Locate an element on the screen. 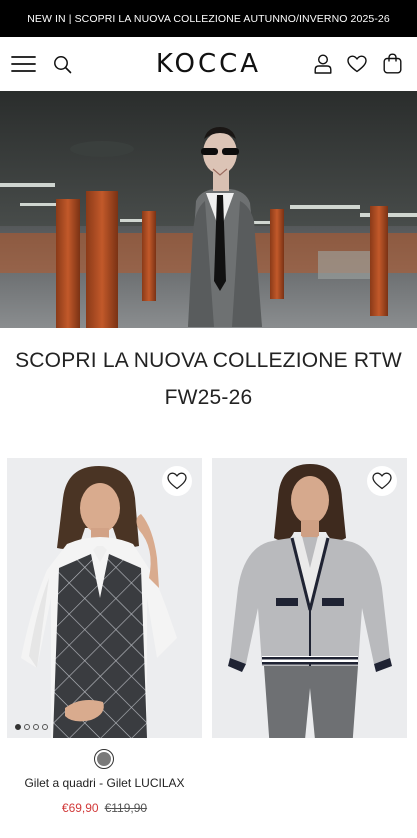 This screenshot has height=838, width=417. menu-icon is located at coordinates (23, 64).